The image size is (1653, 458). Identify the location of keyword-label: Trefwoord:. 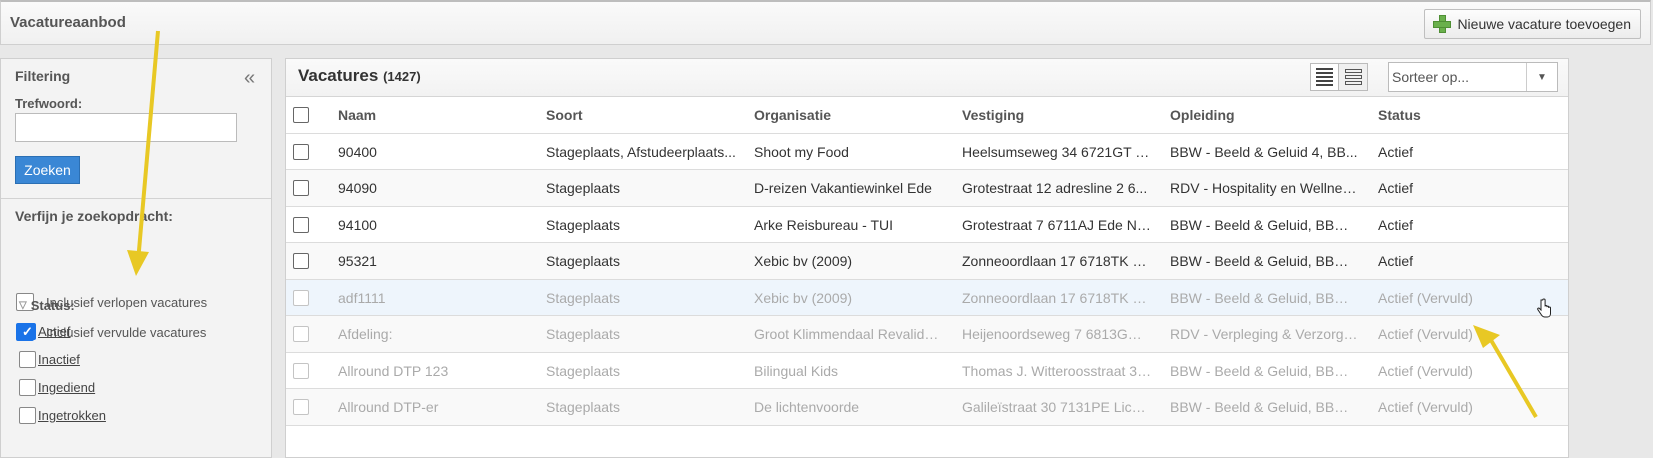
(49, 103).